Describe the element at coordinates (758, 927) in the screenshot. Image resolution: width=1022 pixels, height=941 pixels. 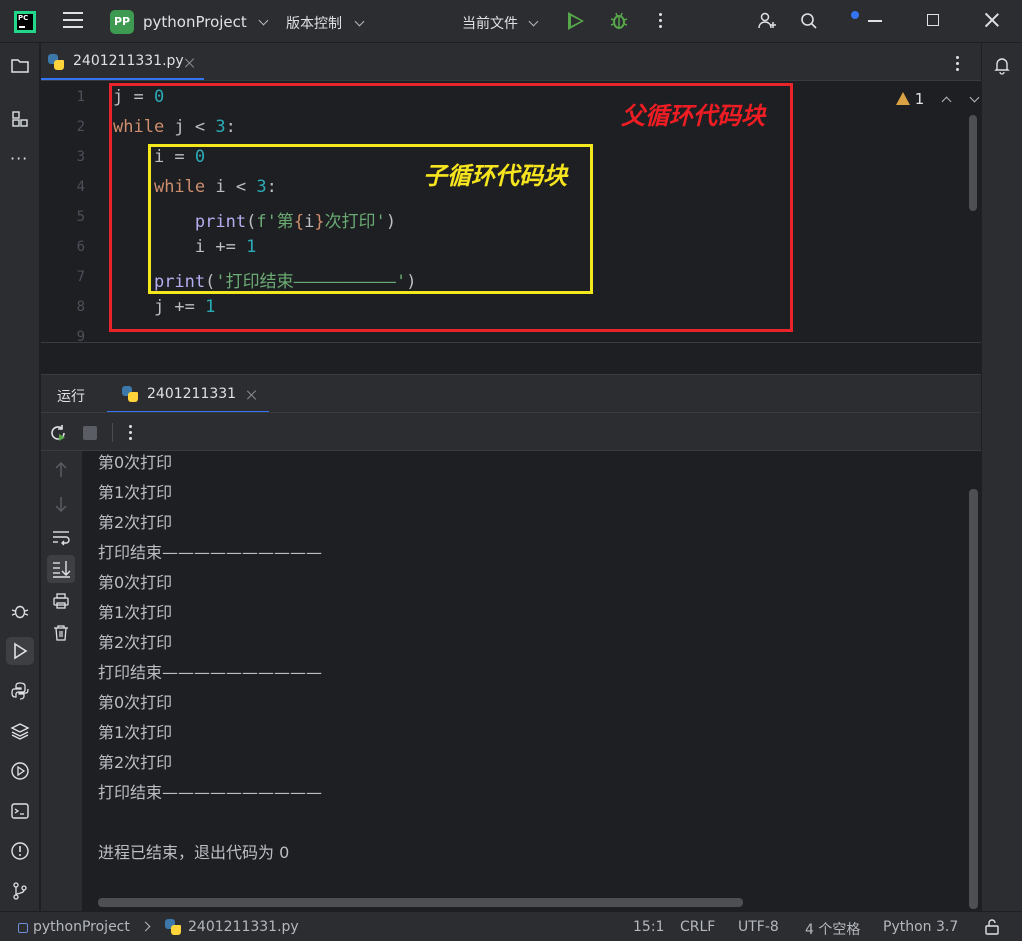
I see `file-encoding: UTF-8` at that location.